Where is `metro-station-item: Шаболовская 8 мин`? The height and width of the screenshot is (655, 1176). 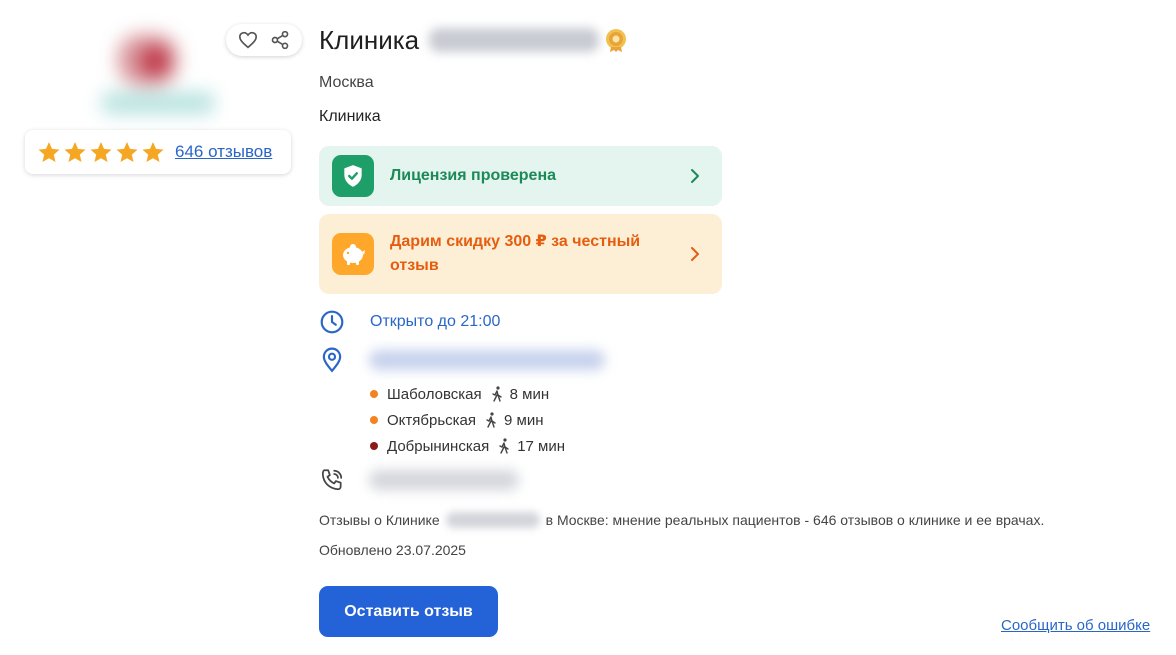
metro-station-item: Шаболовская 8 мин is located at coordinates (467, 394).